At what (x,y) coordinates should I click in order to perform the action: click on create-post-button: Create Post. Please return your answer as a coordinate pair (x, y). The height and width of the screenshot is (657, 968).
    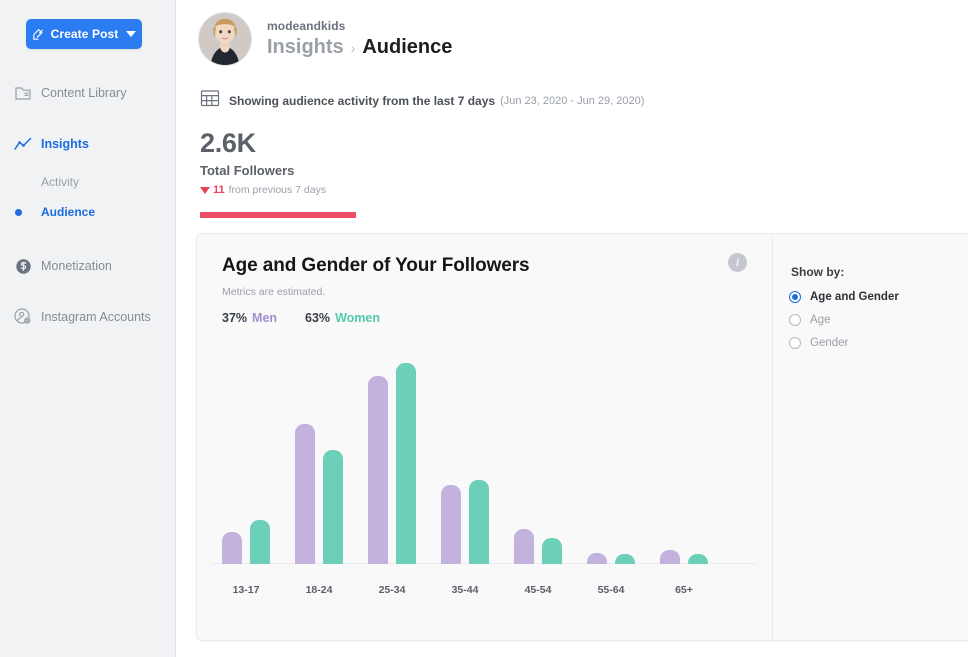
    Looking at the image, I should click on (84, 34).